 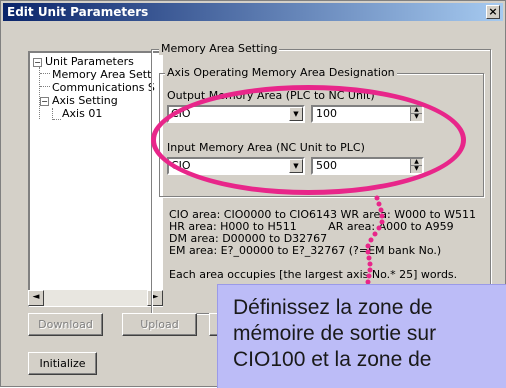 What do you see at coordinates (335, 333) in the screenshot?
I see `callout-line-2: mémoire de sortie sur` at bounding box center [335, 333].